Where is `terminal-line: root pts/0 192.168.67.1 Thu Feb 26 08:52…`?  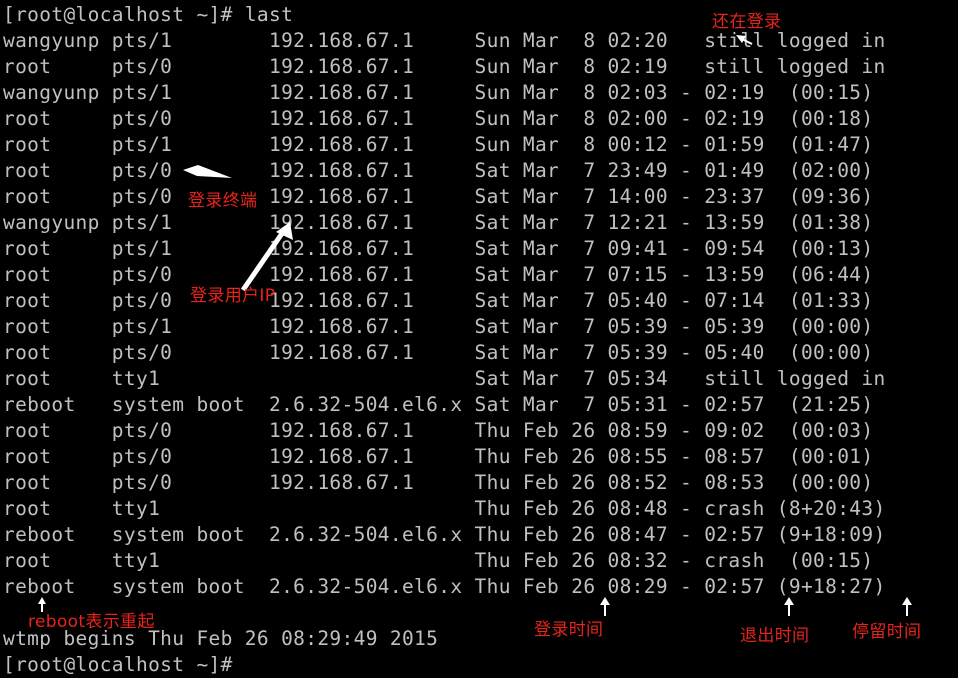 terminal-line: root pts/0 192.168.67.1 Thu Feb 26 08:52… is located at coordinates (438, 482).